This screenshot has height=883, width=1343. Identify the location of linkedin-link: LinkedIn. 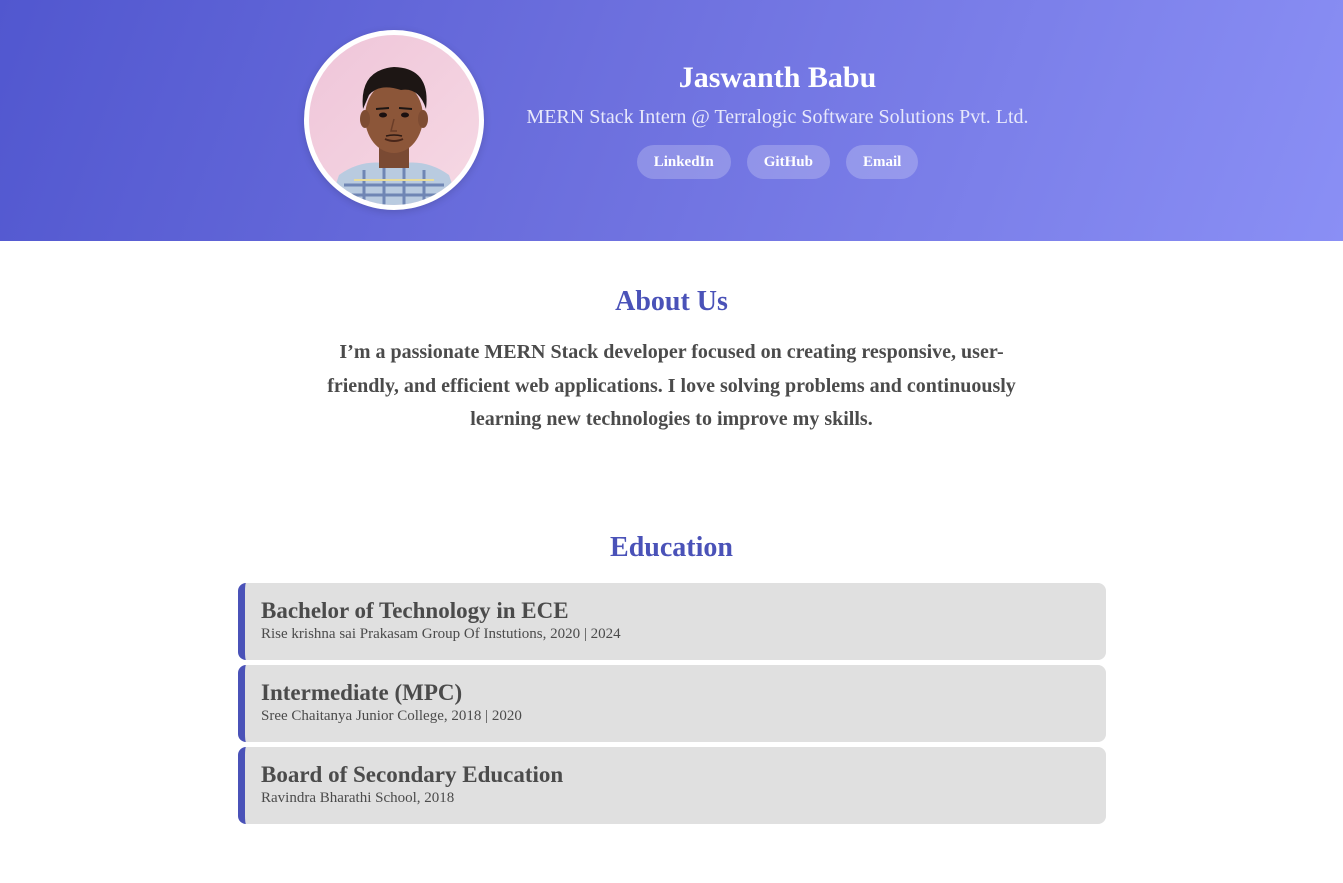
(683, 162).